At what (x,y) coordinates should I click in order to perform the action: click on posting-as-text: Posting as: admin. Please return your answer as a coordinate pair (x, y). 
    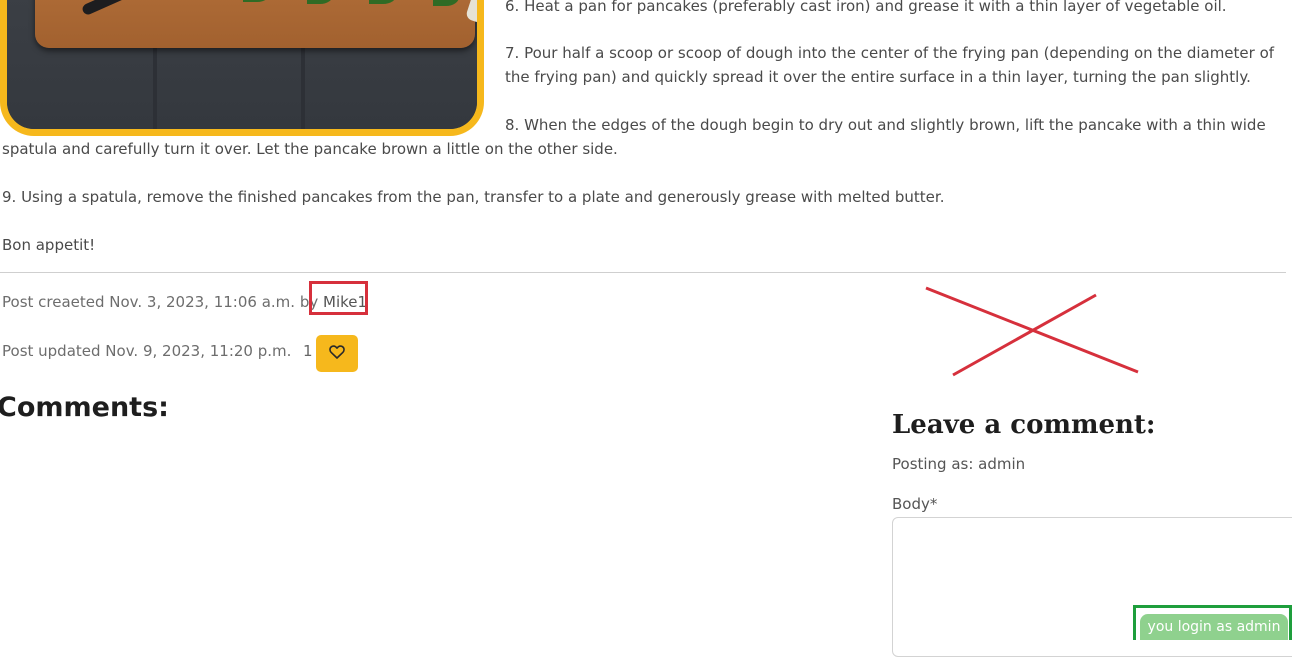
    Looking at the image, I should click on (959, 464).